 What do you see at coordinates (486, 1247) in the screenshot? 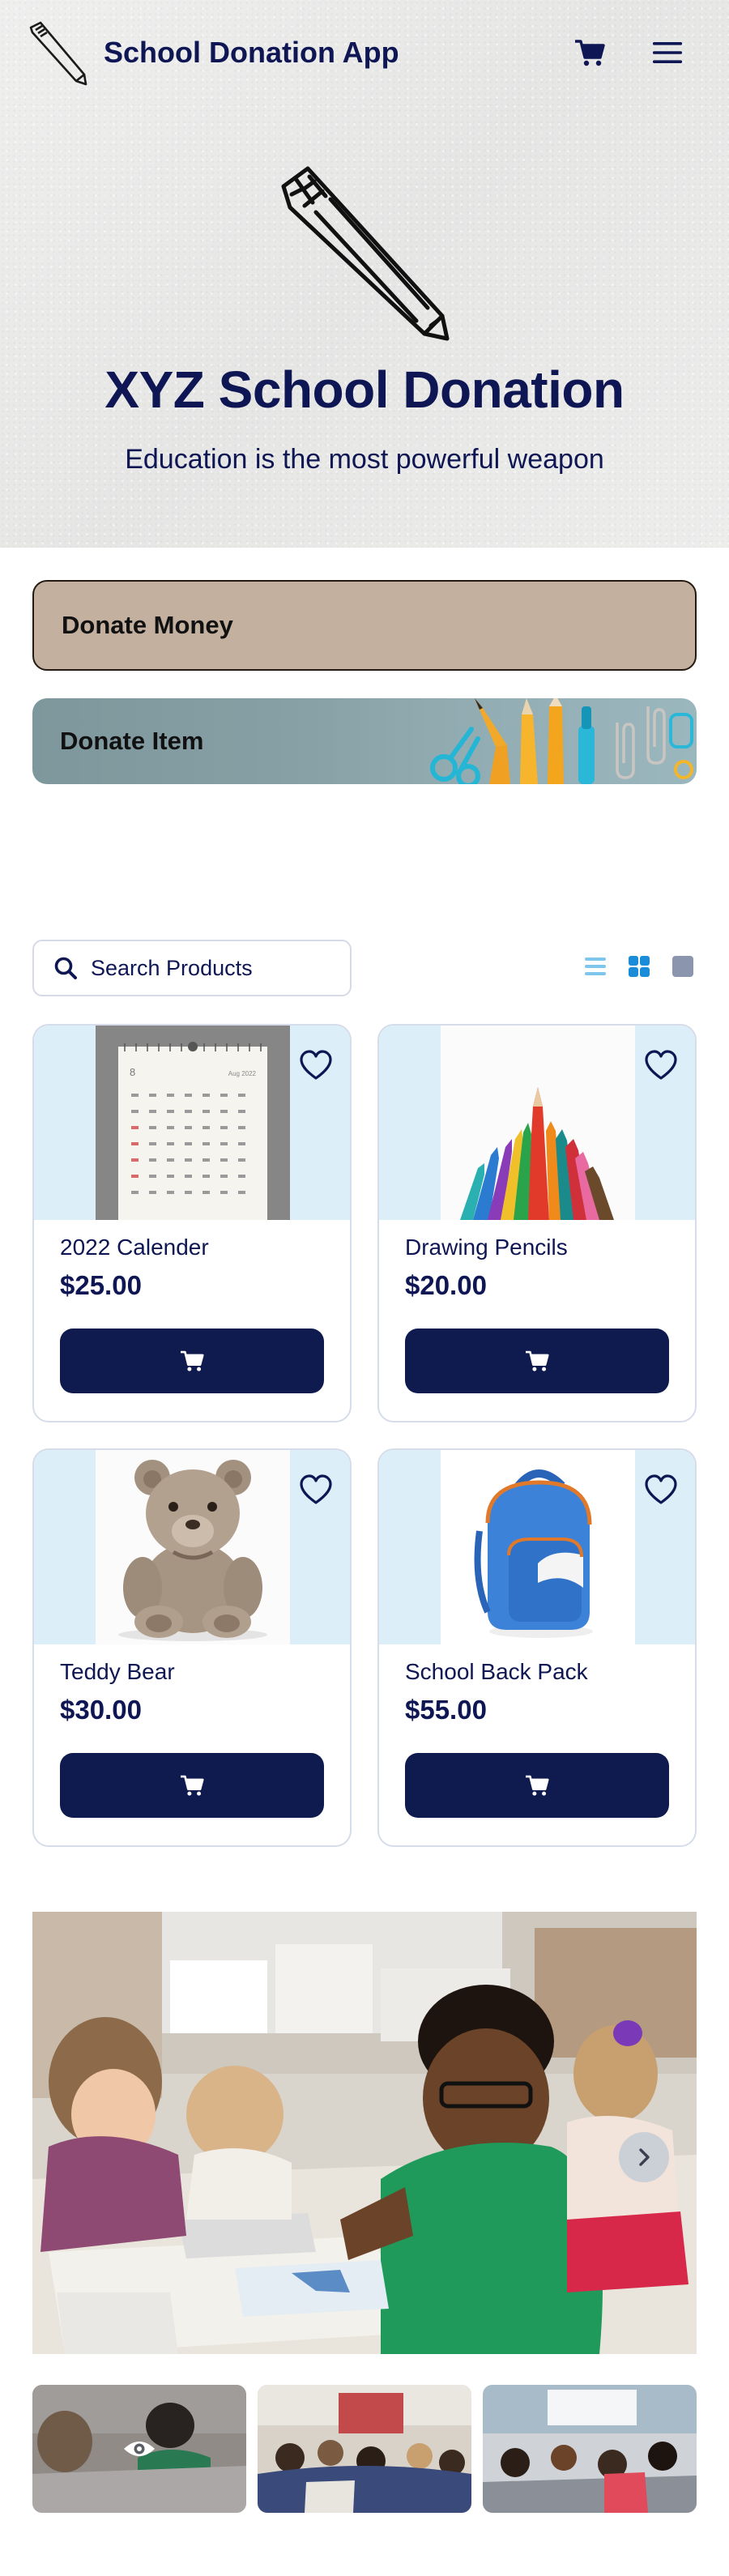
I see `product-name: Drawing Pencils` at bounding box center [486, 1247].